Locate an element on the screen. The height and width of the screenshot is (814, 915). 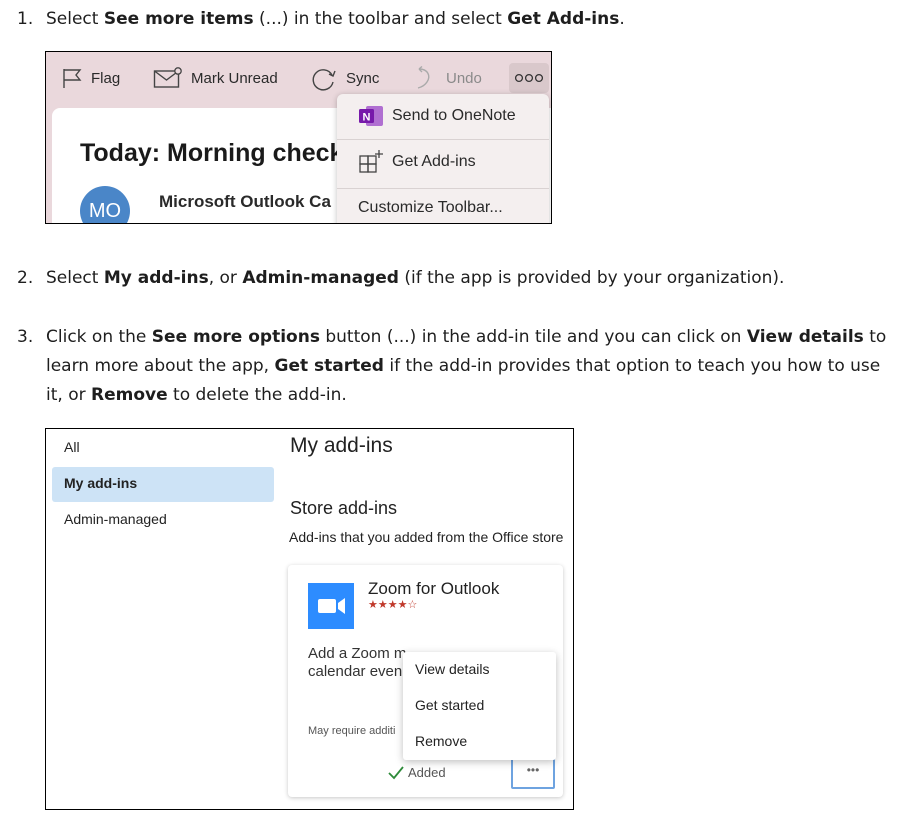
added-status: Added is located at coordinates (417, 772).